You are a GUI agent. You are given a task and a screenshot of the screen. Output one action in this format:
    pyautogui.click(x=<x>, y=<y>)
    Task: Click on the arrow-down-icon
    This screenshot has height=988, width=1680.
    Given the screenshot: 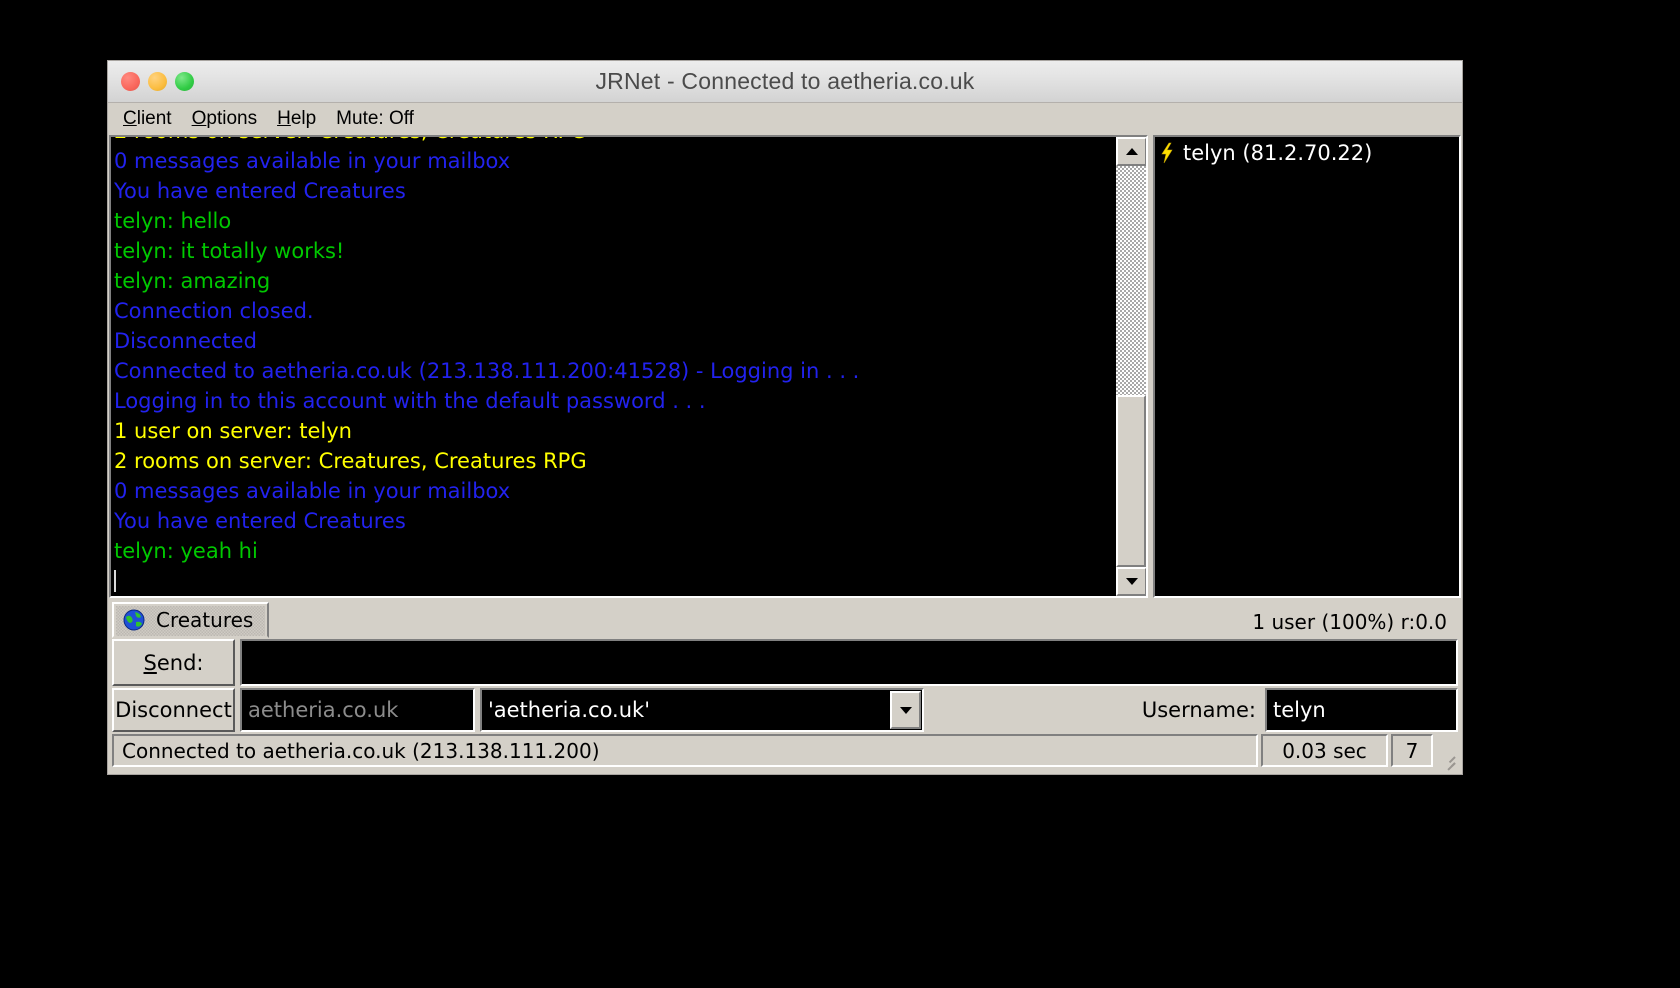 What is the action you would take?
    pyautogui.click(x=1131, y=581)
    